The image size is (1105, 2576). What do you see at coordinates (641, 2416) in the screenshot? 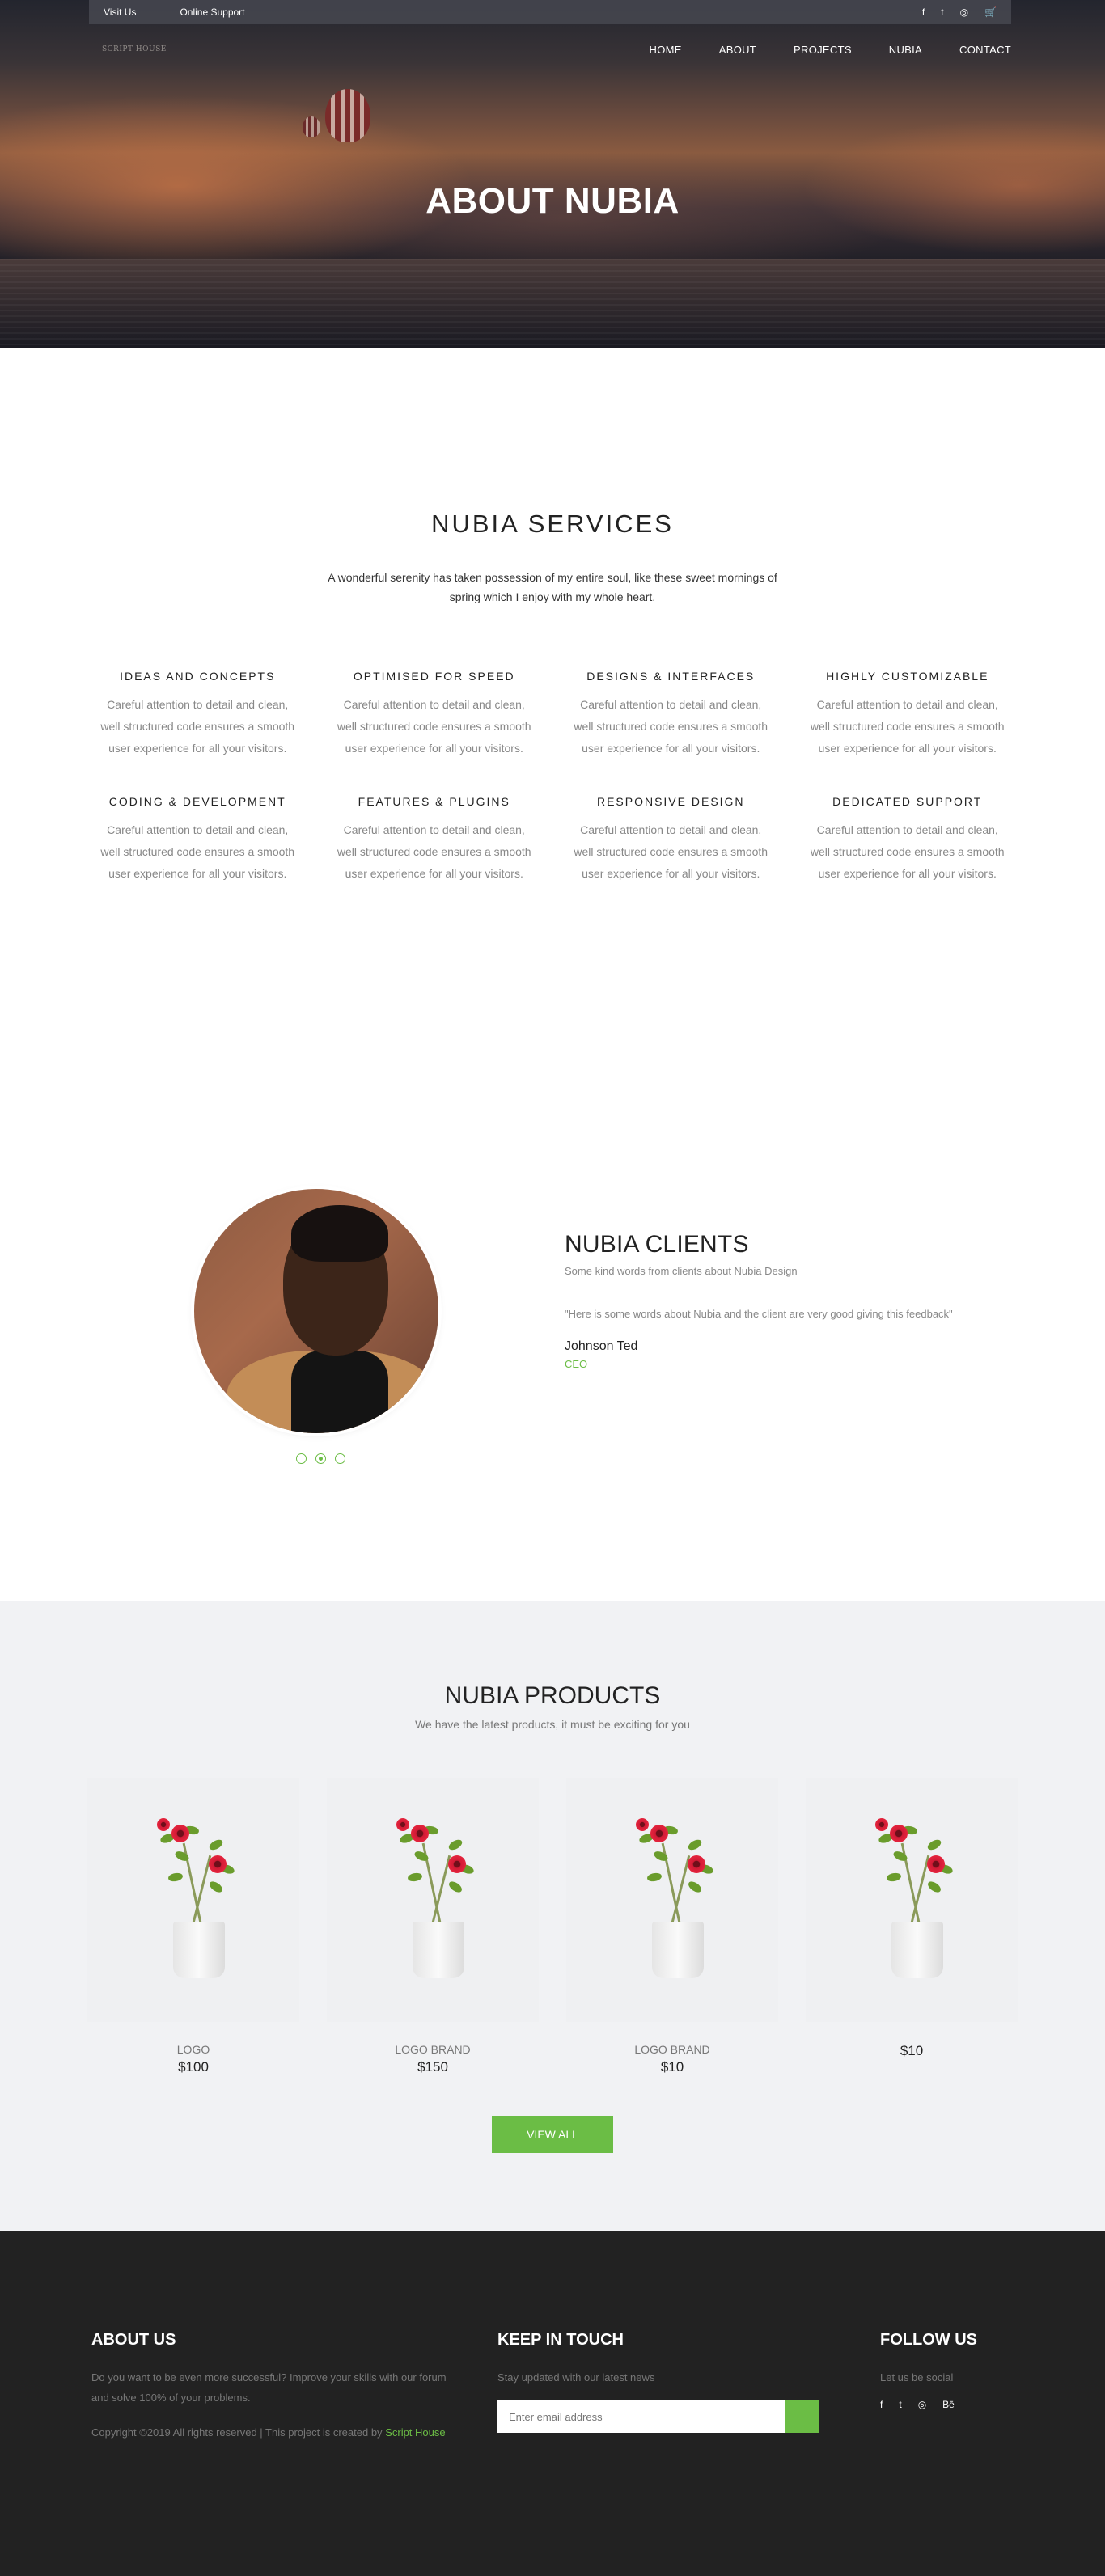
I see `email-input` at bounding box center [641, 2416].